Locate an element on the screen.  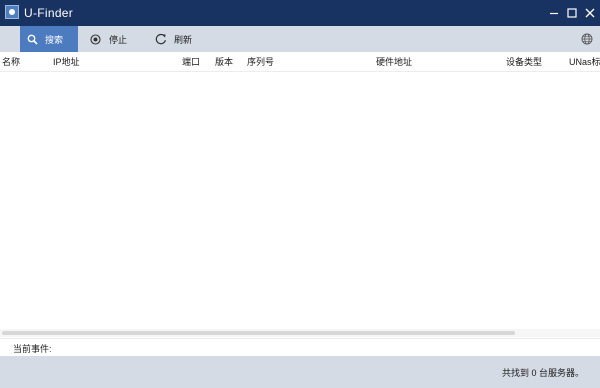
column-header-ip: IP地址 is located at coordinates (66, 62).